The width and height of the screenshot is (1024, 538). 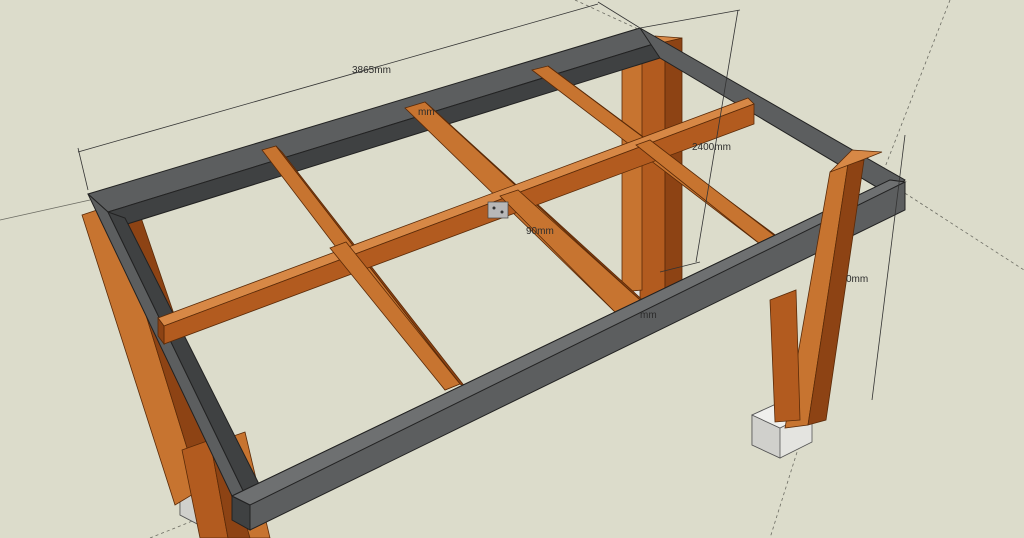 What do you see at coordinates (857, 279) in the screenshot?
I see `dim-label-partial-right: 0mm` at bounding box center [857, 279].